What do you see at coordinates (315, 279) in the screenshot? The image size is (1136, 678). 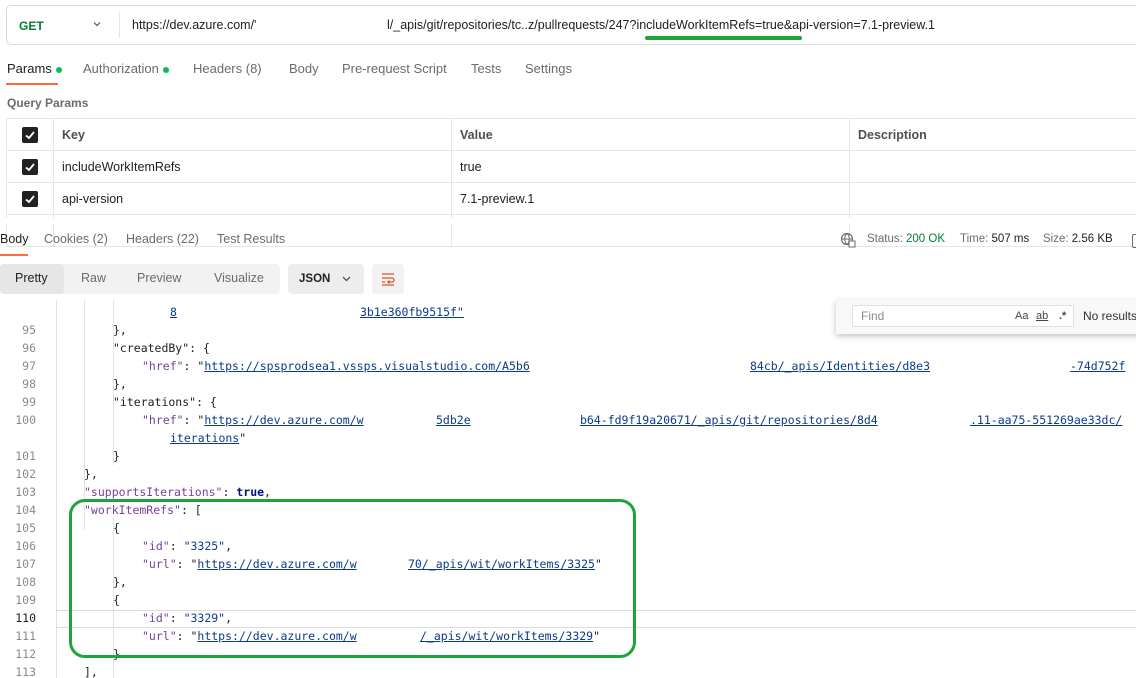 I see `format-select-label: JSON` at bounding box center [315, 279].